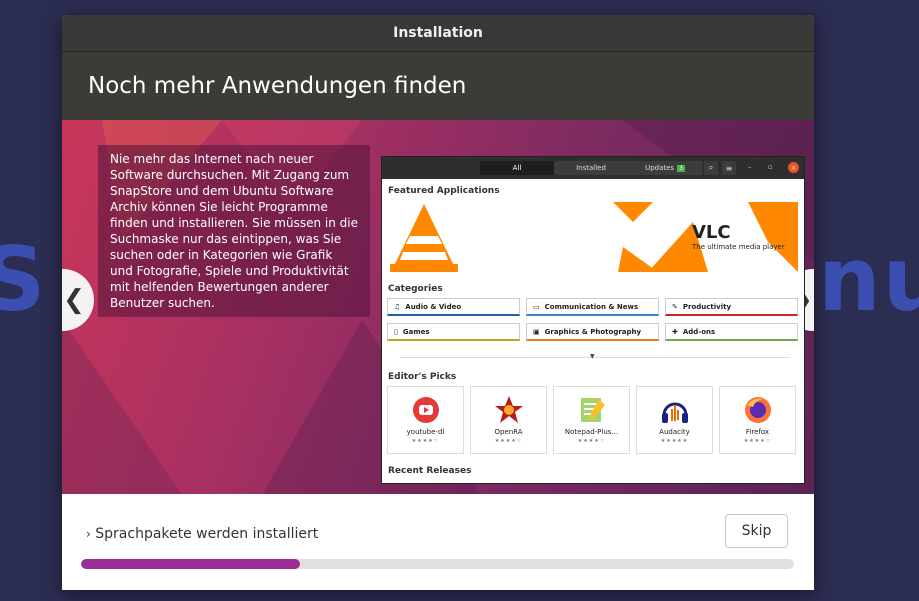  Describe the element at coordinates (592, 307) in the screenshot. I see `category-communication: ▭ Communication & News` at that location.